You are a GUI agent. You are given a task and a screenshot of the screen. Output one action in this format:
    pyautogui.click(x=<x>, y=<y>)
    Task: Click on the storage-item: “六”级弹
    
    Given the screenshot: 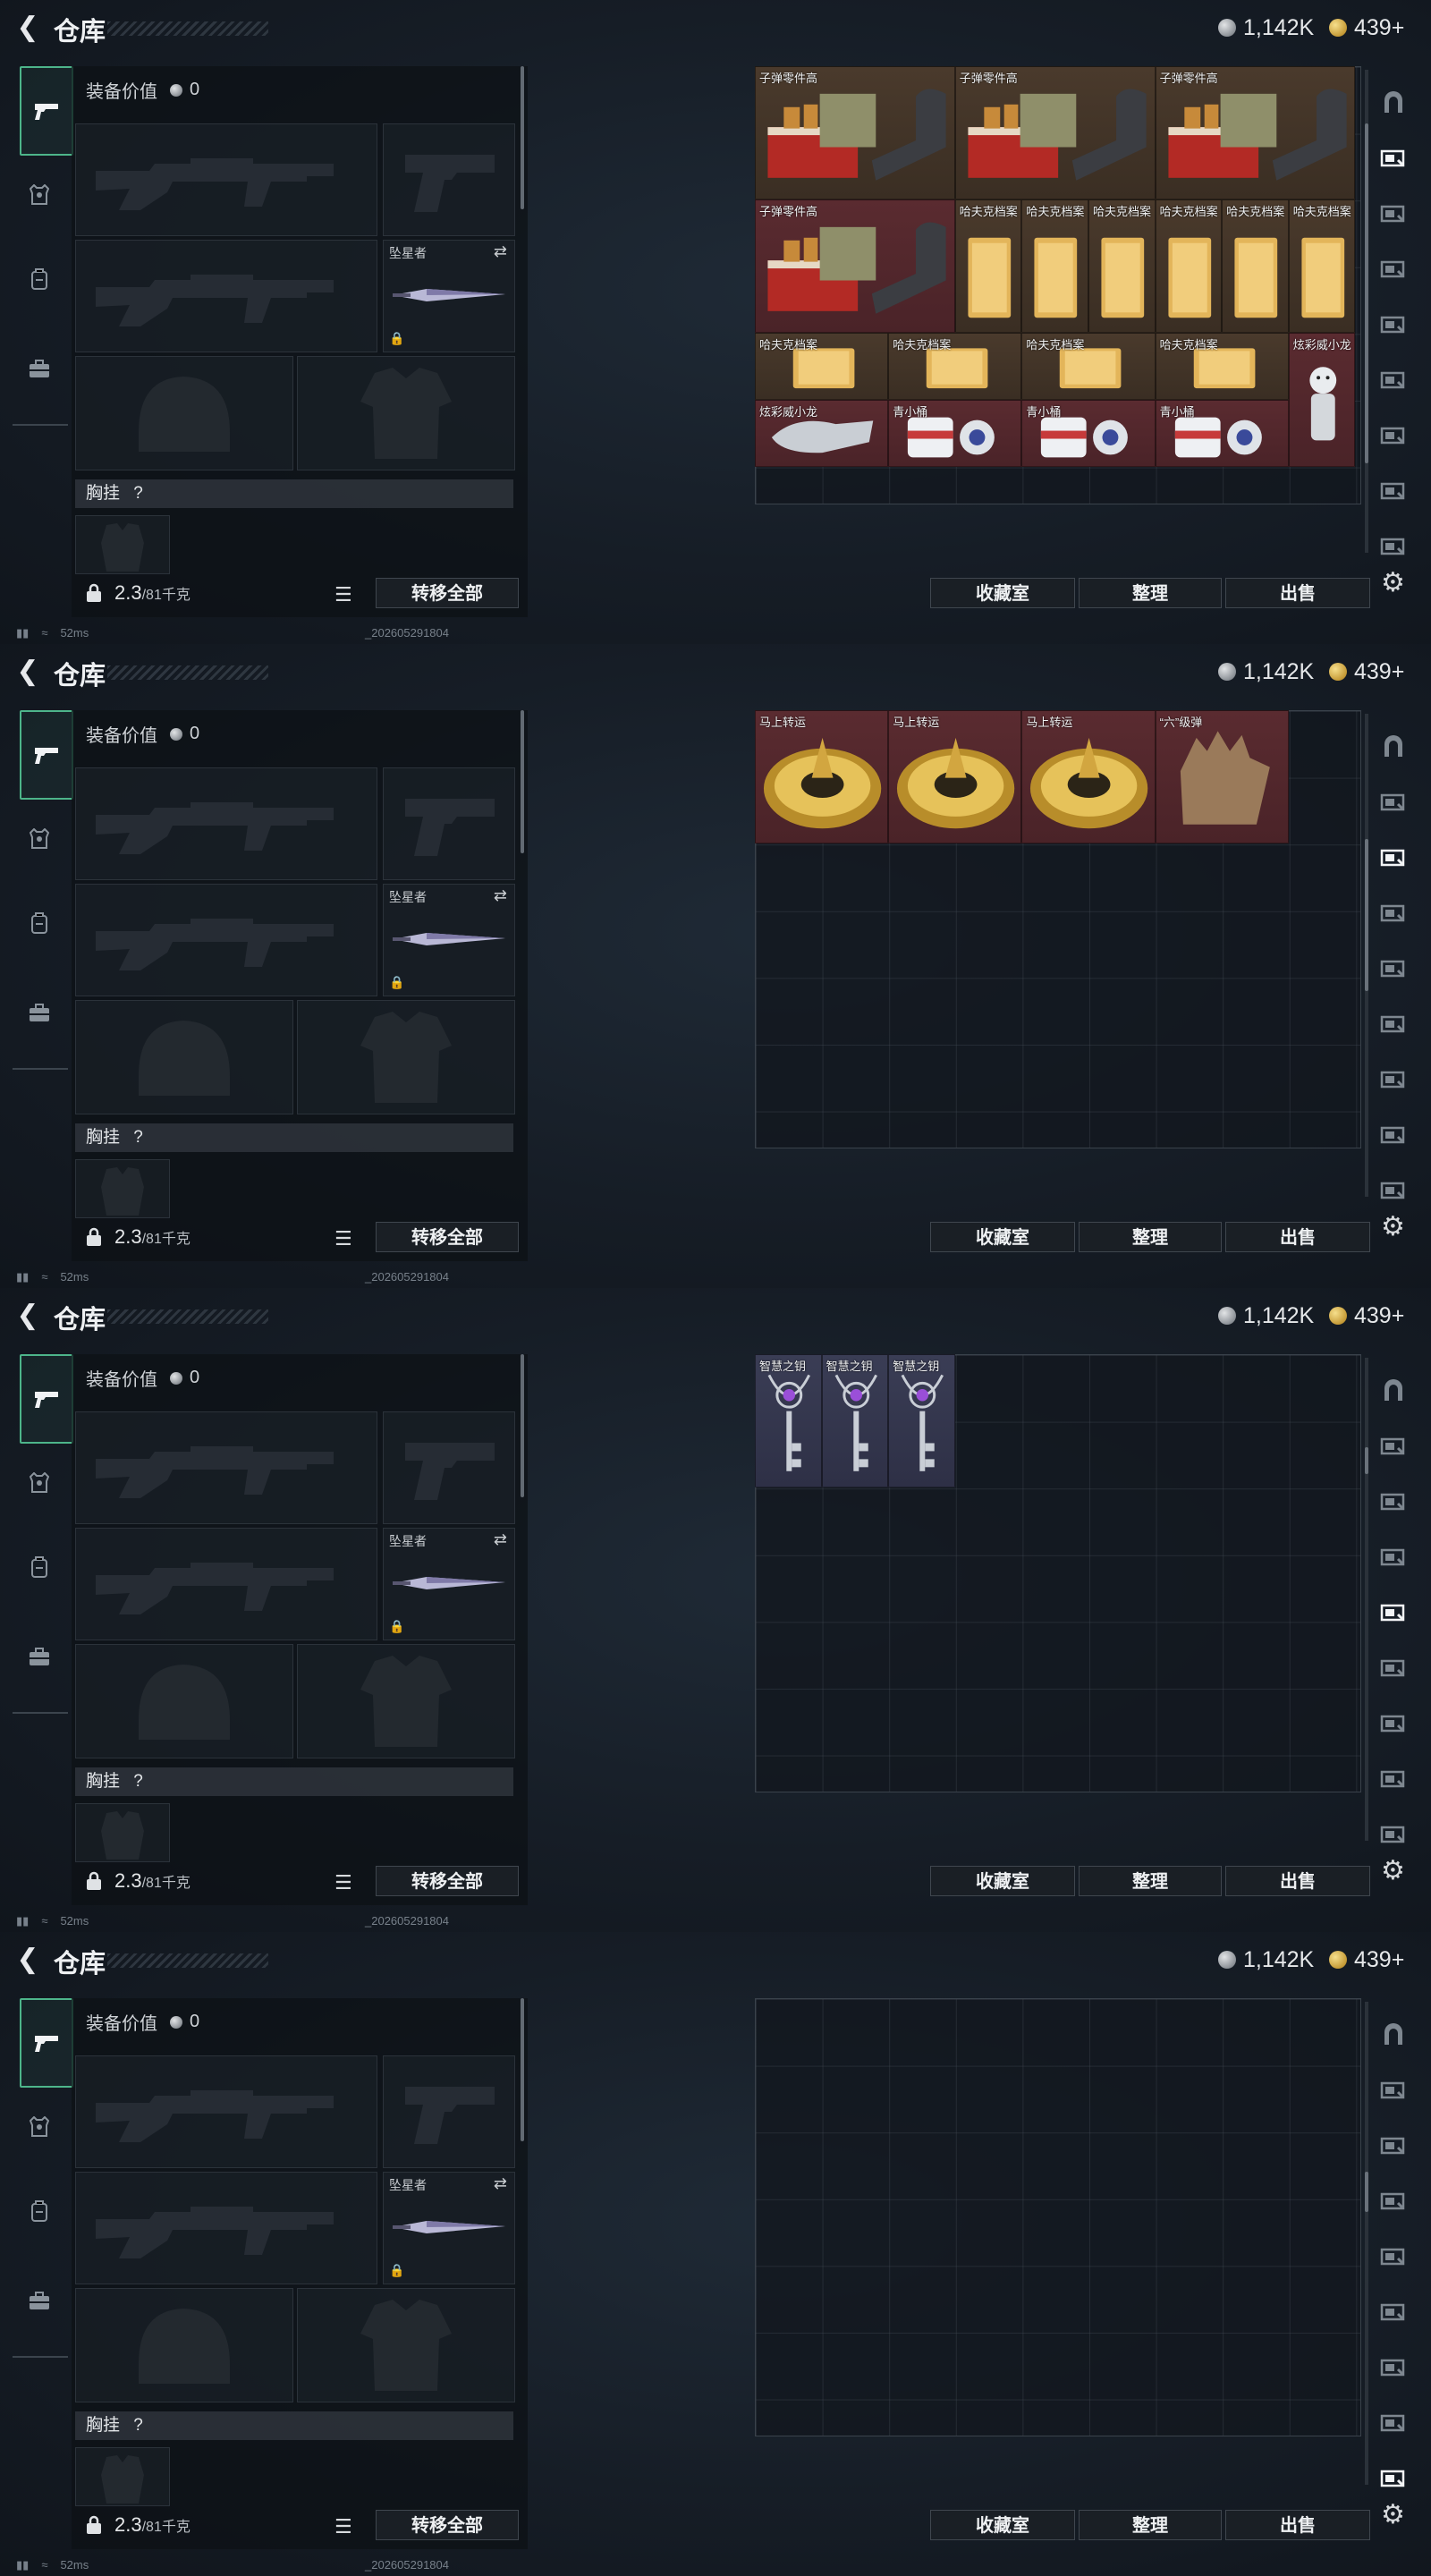 What is the action you would take?
    pyautogui.click(x=1222, y=777)
    